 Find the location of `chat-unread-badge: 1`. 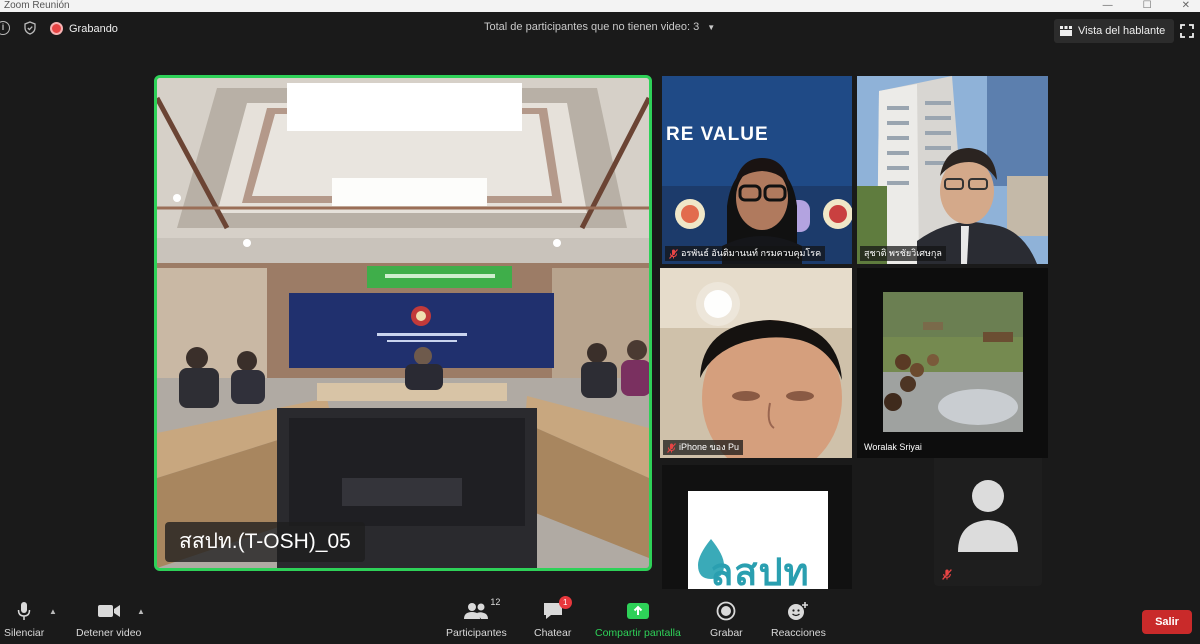

chat-unread-badge: 1 is located at coordinates (565, 602).